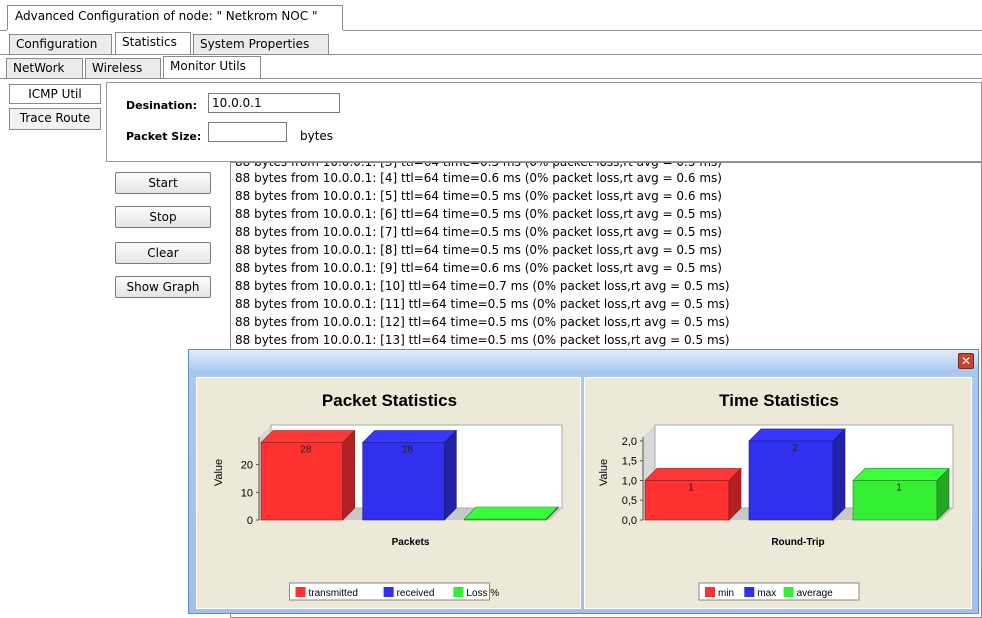  Describe the element at coordinates (583, 361) in the screenshot. I see `graph-window-titlebar: ✕` at that location.